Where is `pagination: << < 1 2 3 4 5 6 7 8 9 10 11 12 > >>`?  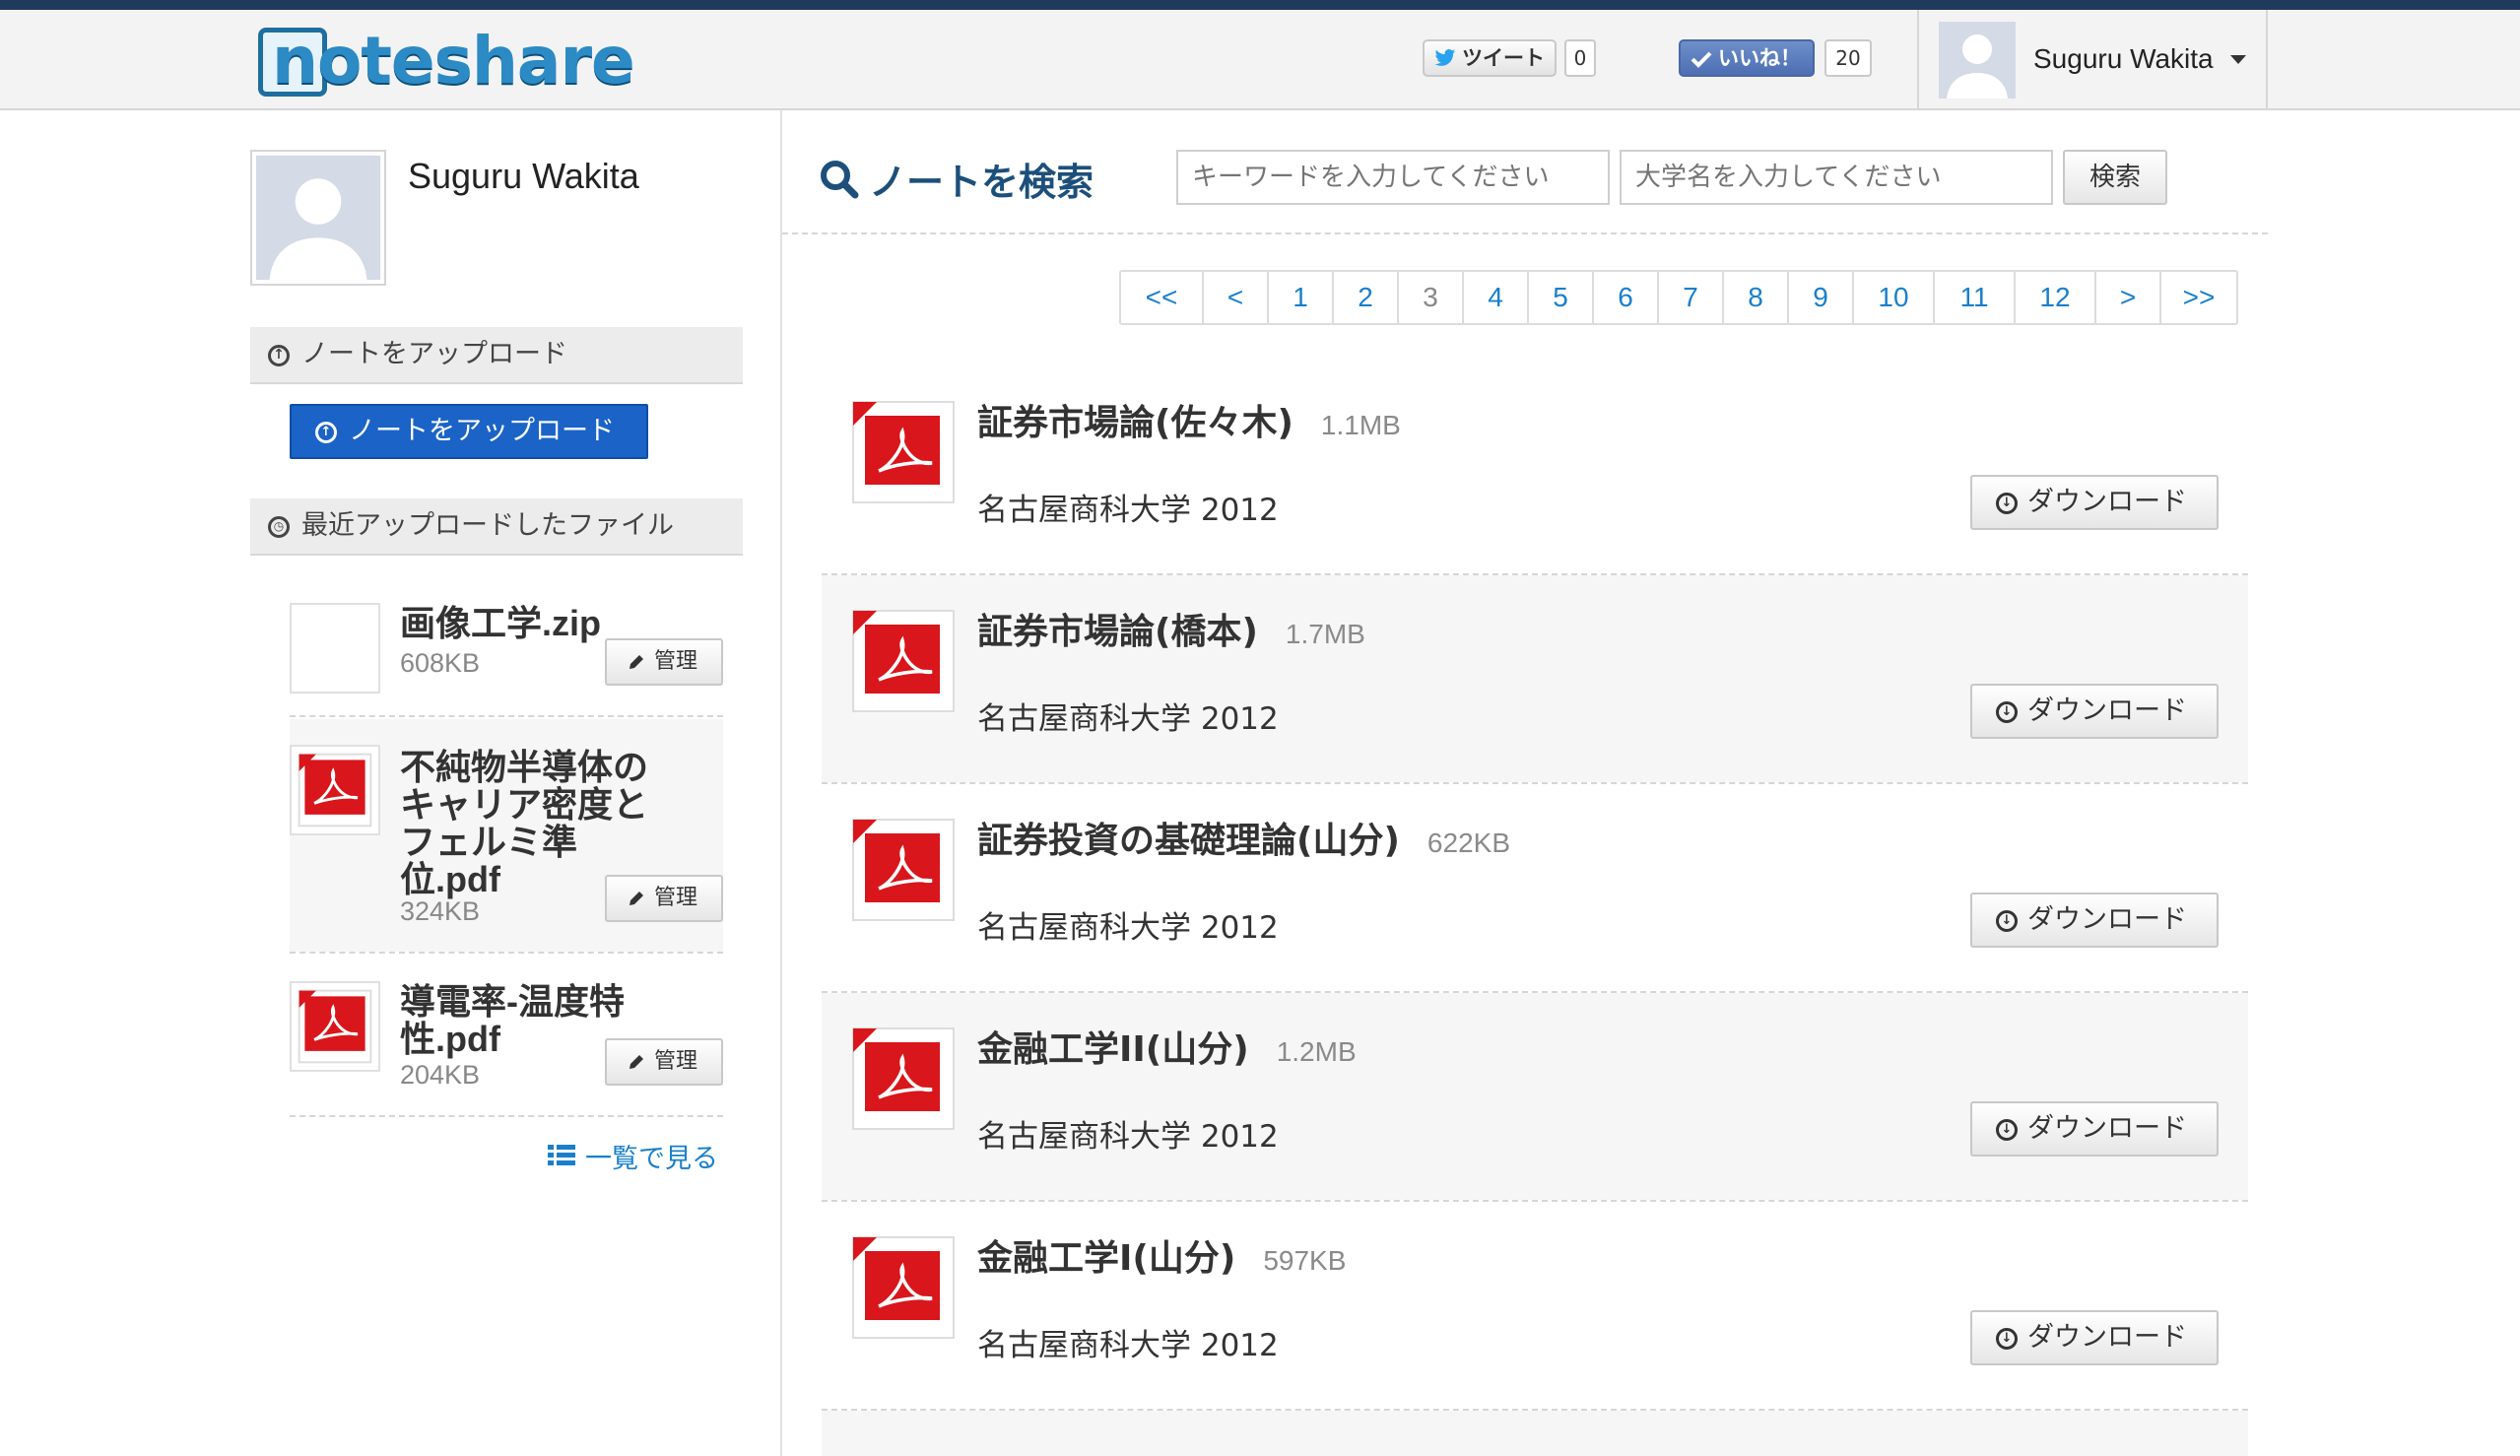 pagination: << < 1 2 3 4 5 6 7 8 9 10 11 12 > >> is located at coordinates (1678, 297).